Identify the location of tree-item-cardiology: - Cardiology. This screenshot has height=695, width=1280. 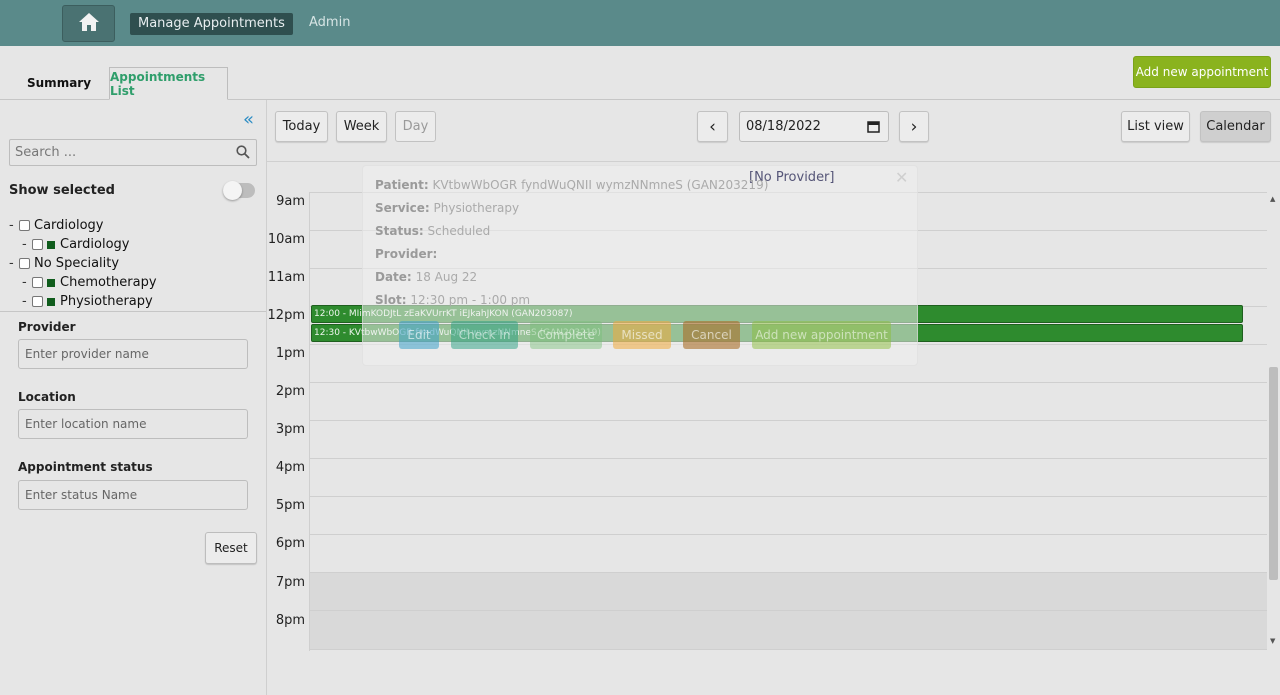
(76, 244).